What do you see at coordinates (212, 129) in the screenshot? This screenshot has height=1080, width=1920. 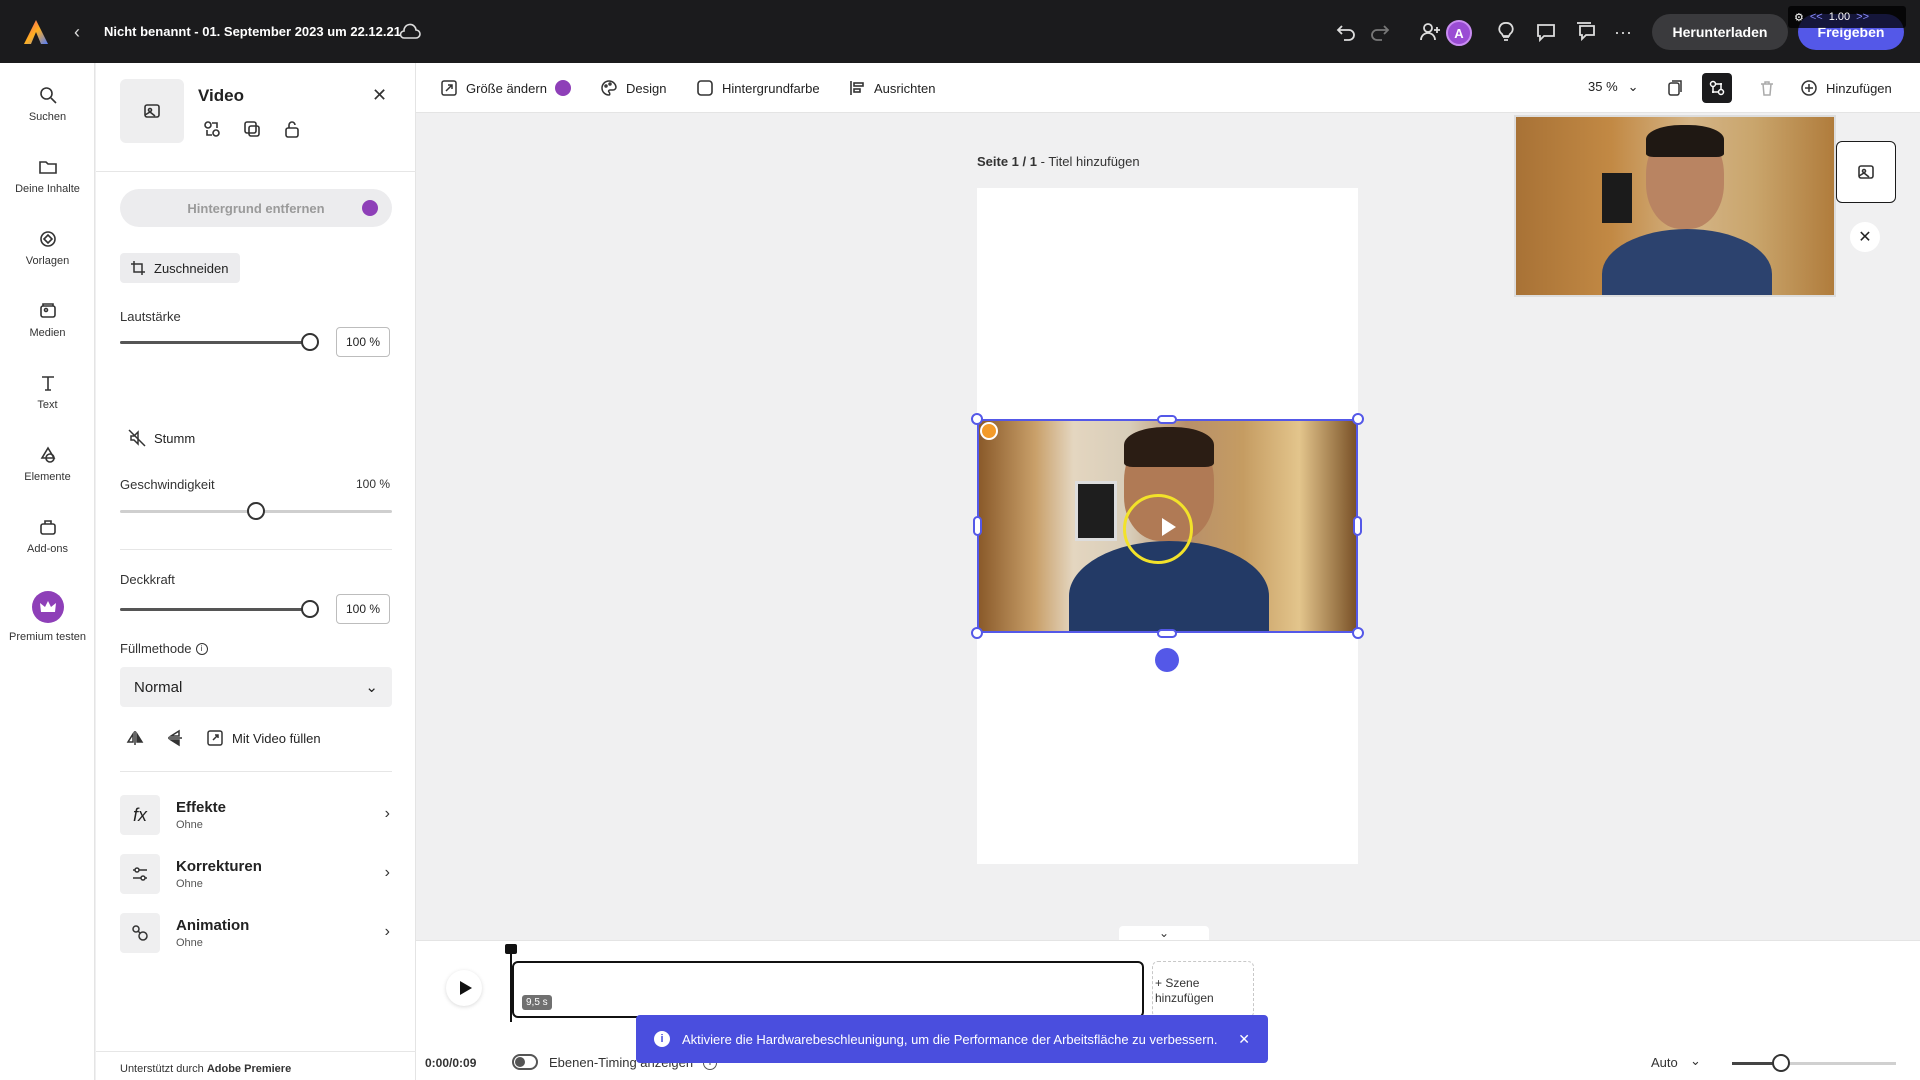 I see `replace-icon` at bounding box center [212, 129].